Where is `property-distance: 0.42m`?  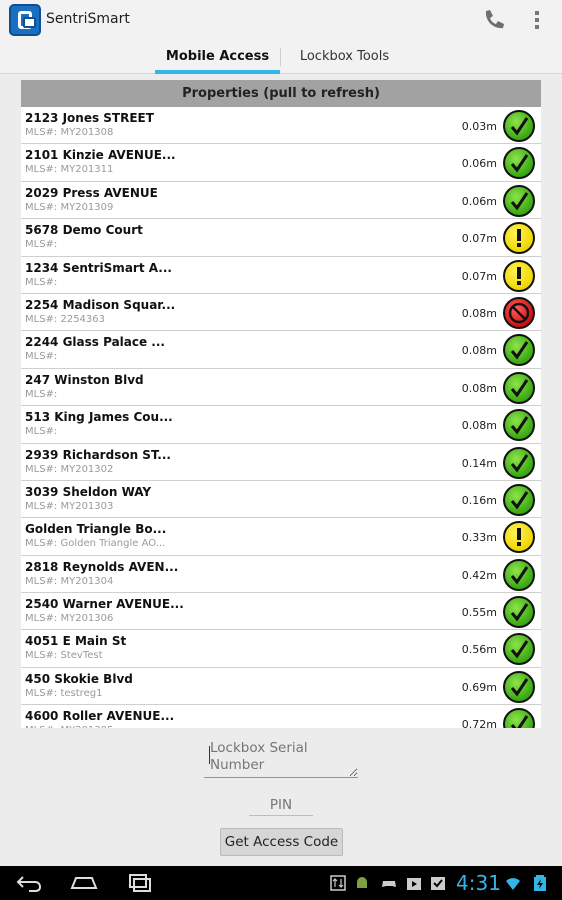
property-distance: 0.42m is located at coordinates (479, 575).